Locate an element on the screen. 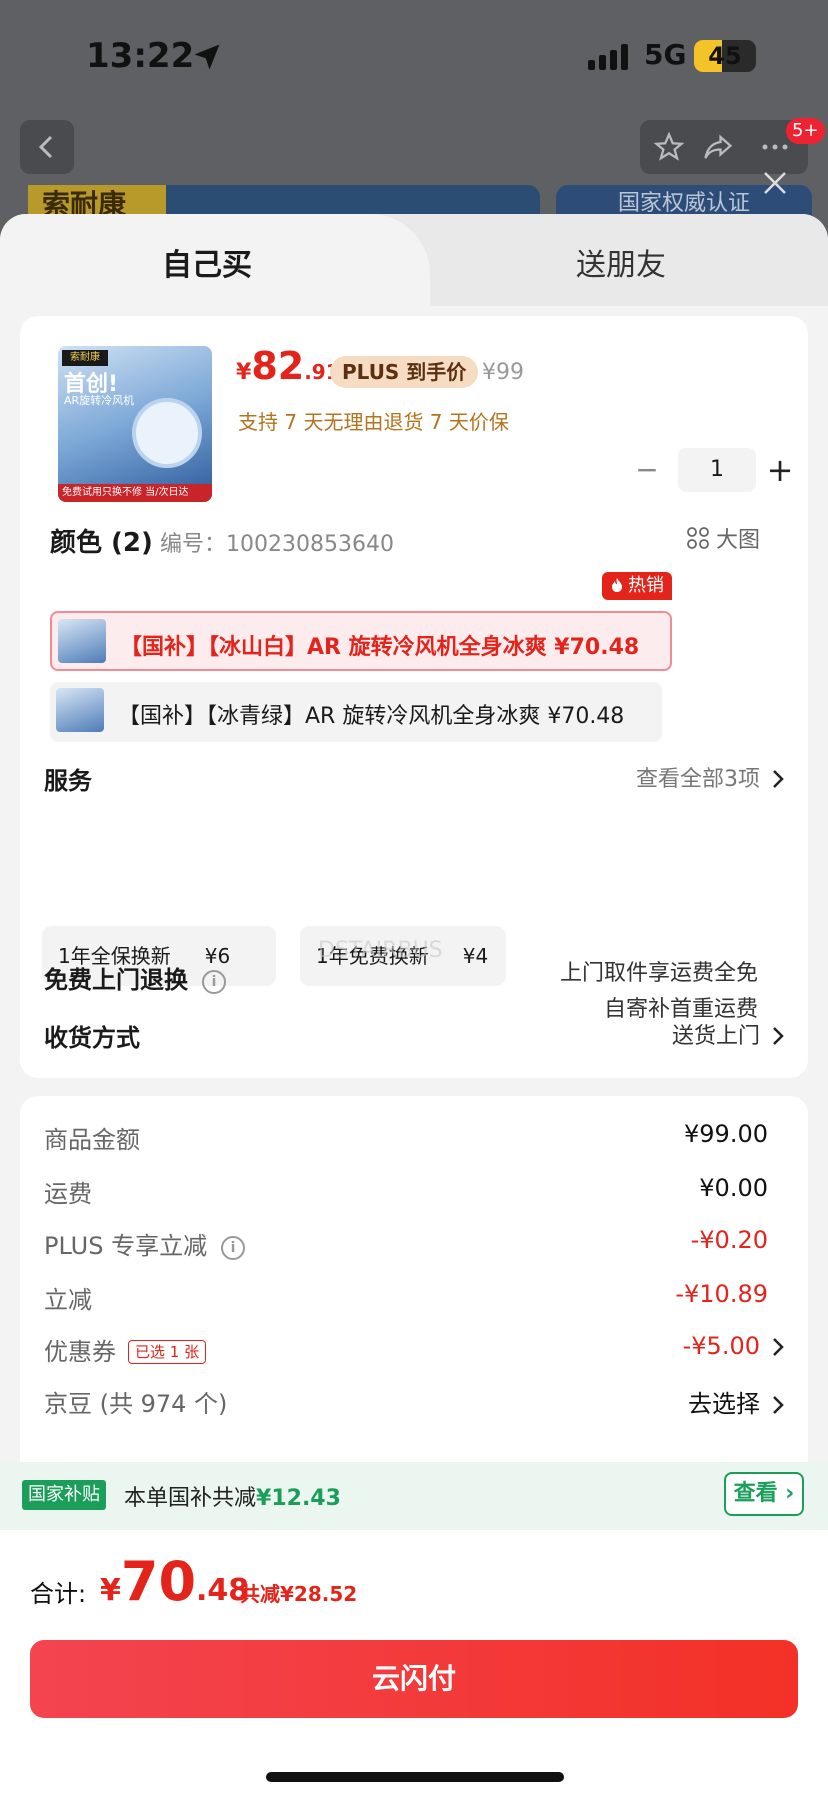 The width and height of the screenshot is (828, 1795). share-icon is located at coordinates (718, 147).